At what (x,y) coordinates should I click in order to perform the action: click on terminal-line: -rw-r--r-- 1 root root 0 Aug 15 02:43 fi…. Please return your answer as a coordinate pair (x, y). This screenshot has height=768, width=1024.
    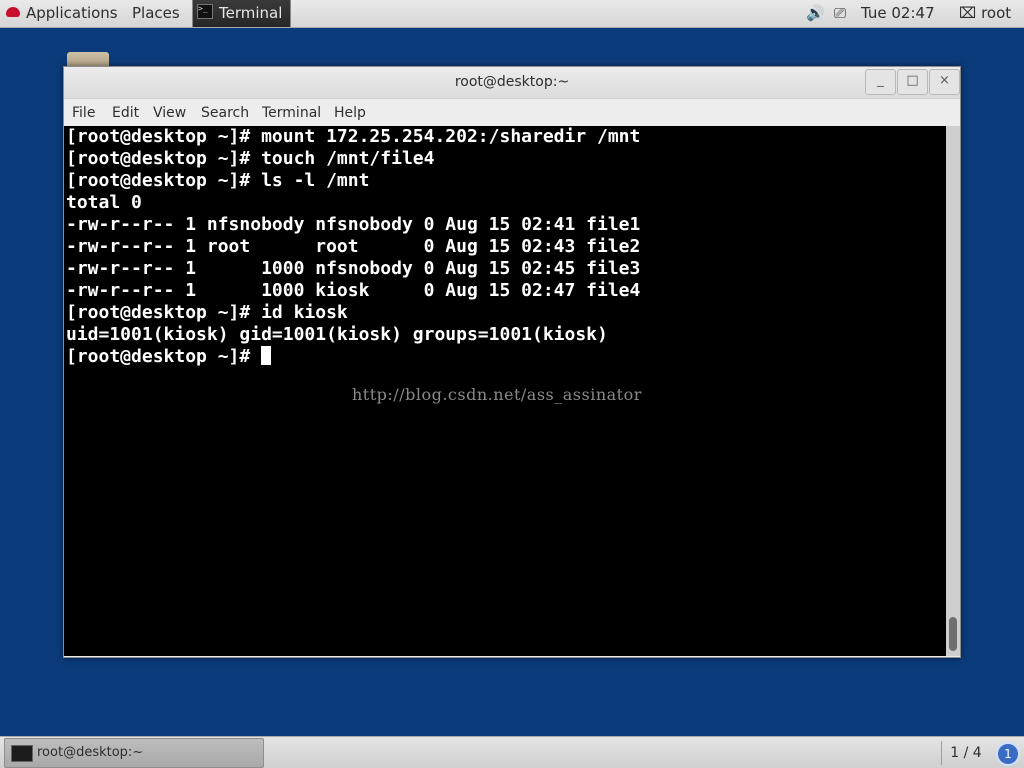
    Looking at the image, I should click on (353, 246).